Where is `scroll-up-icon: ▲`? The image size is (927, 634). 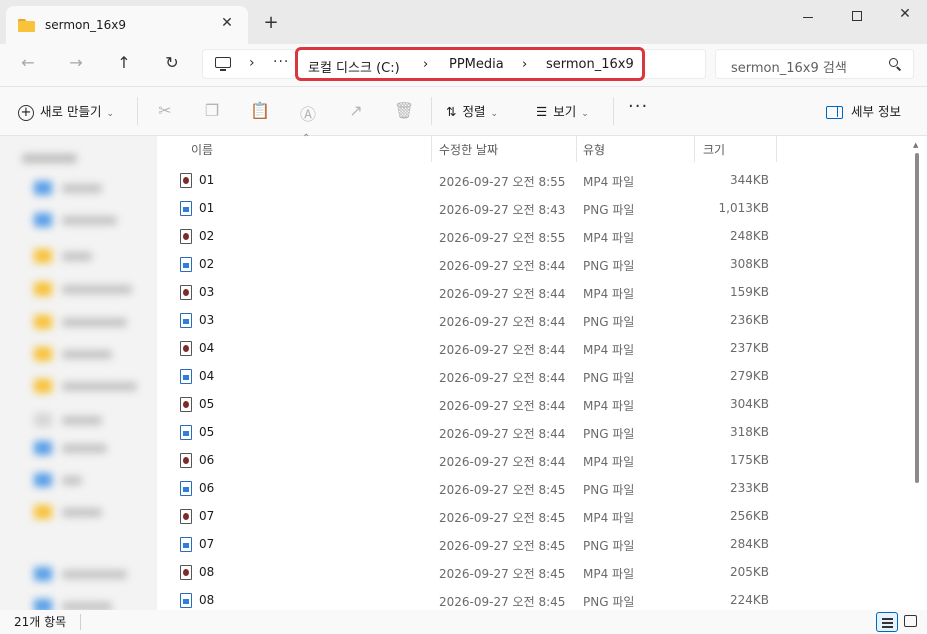
scroll-up-icon: ▲ is located at coordinates (915, 145).